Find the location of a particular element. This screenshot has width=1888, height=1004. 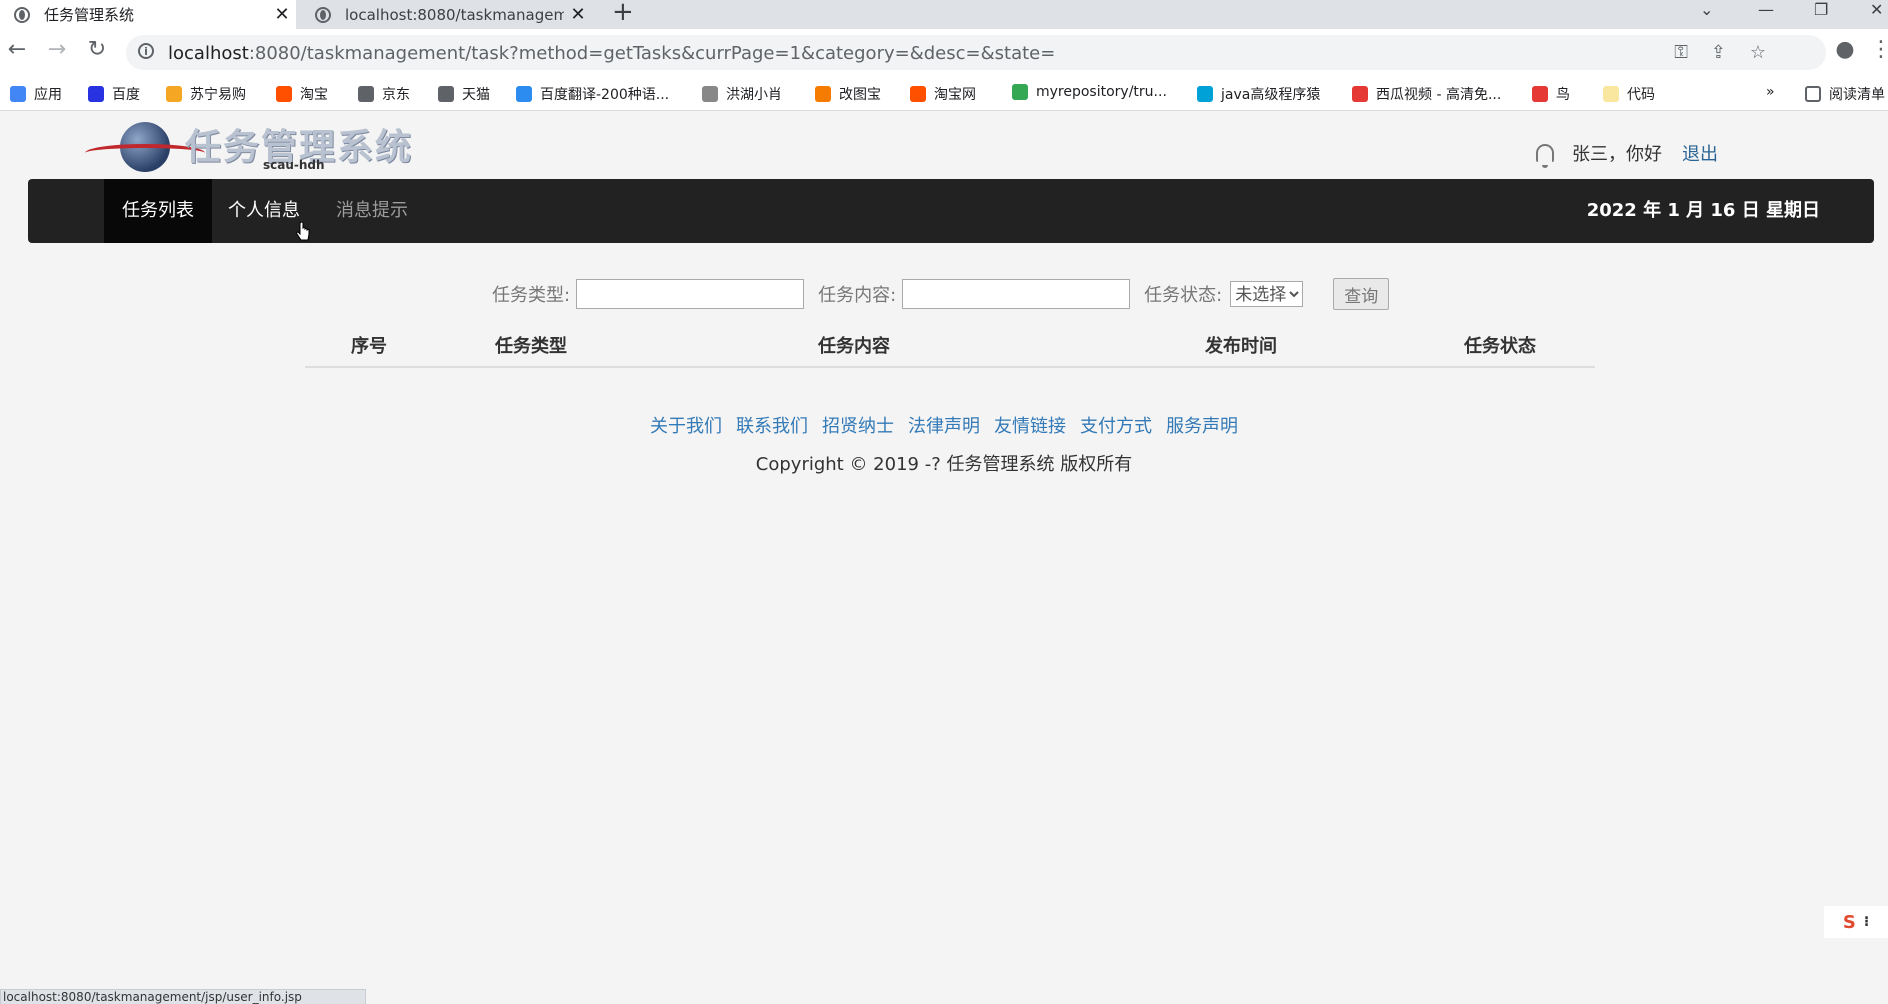

bookmark-label: 苏宁易购 is located at coordinates (218, 95).